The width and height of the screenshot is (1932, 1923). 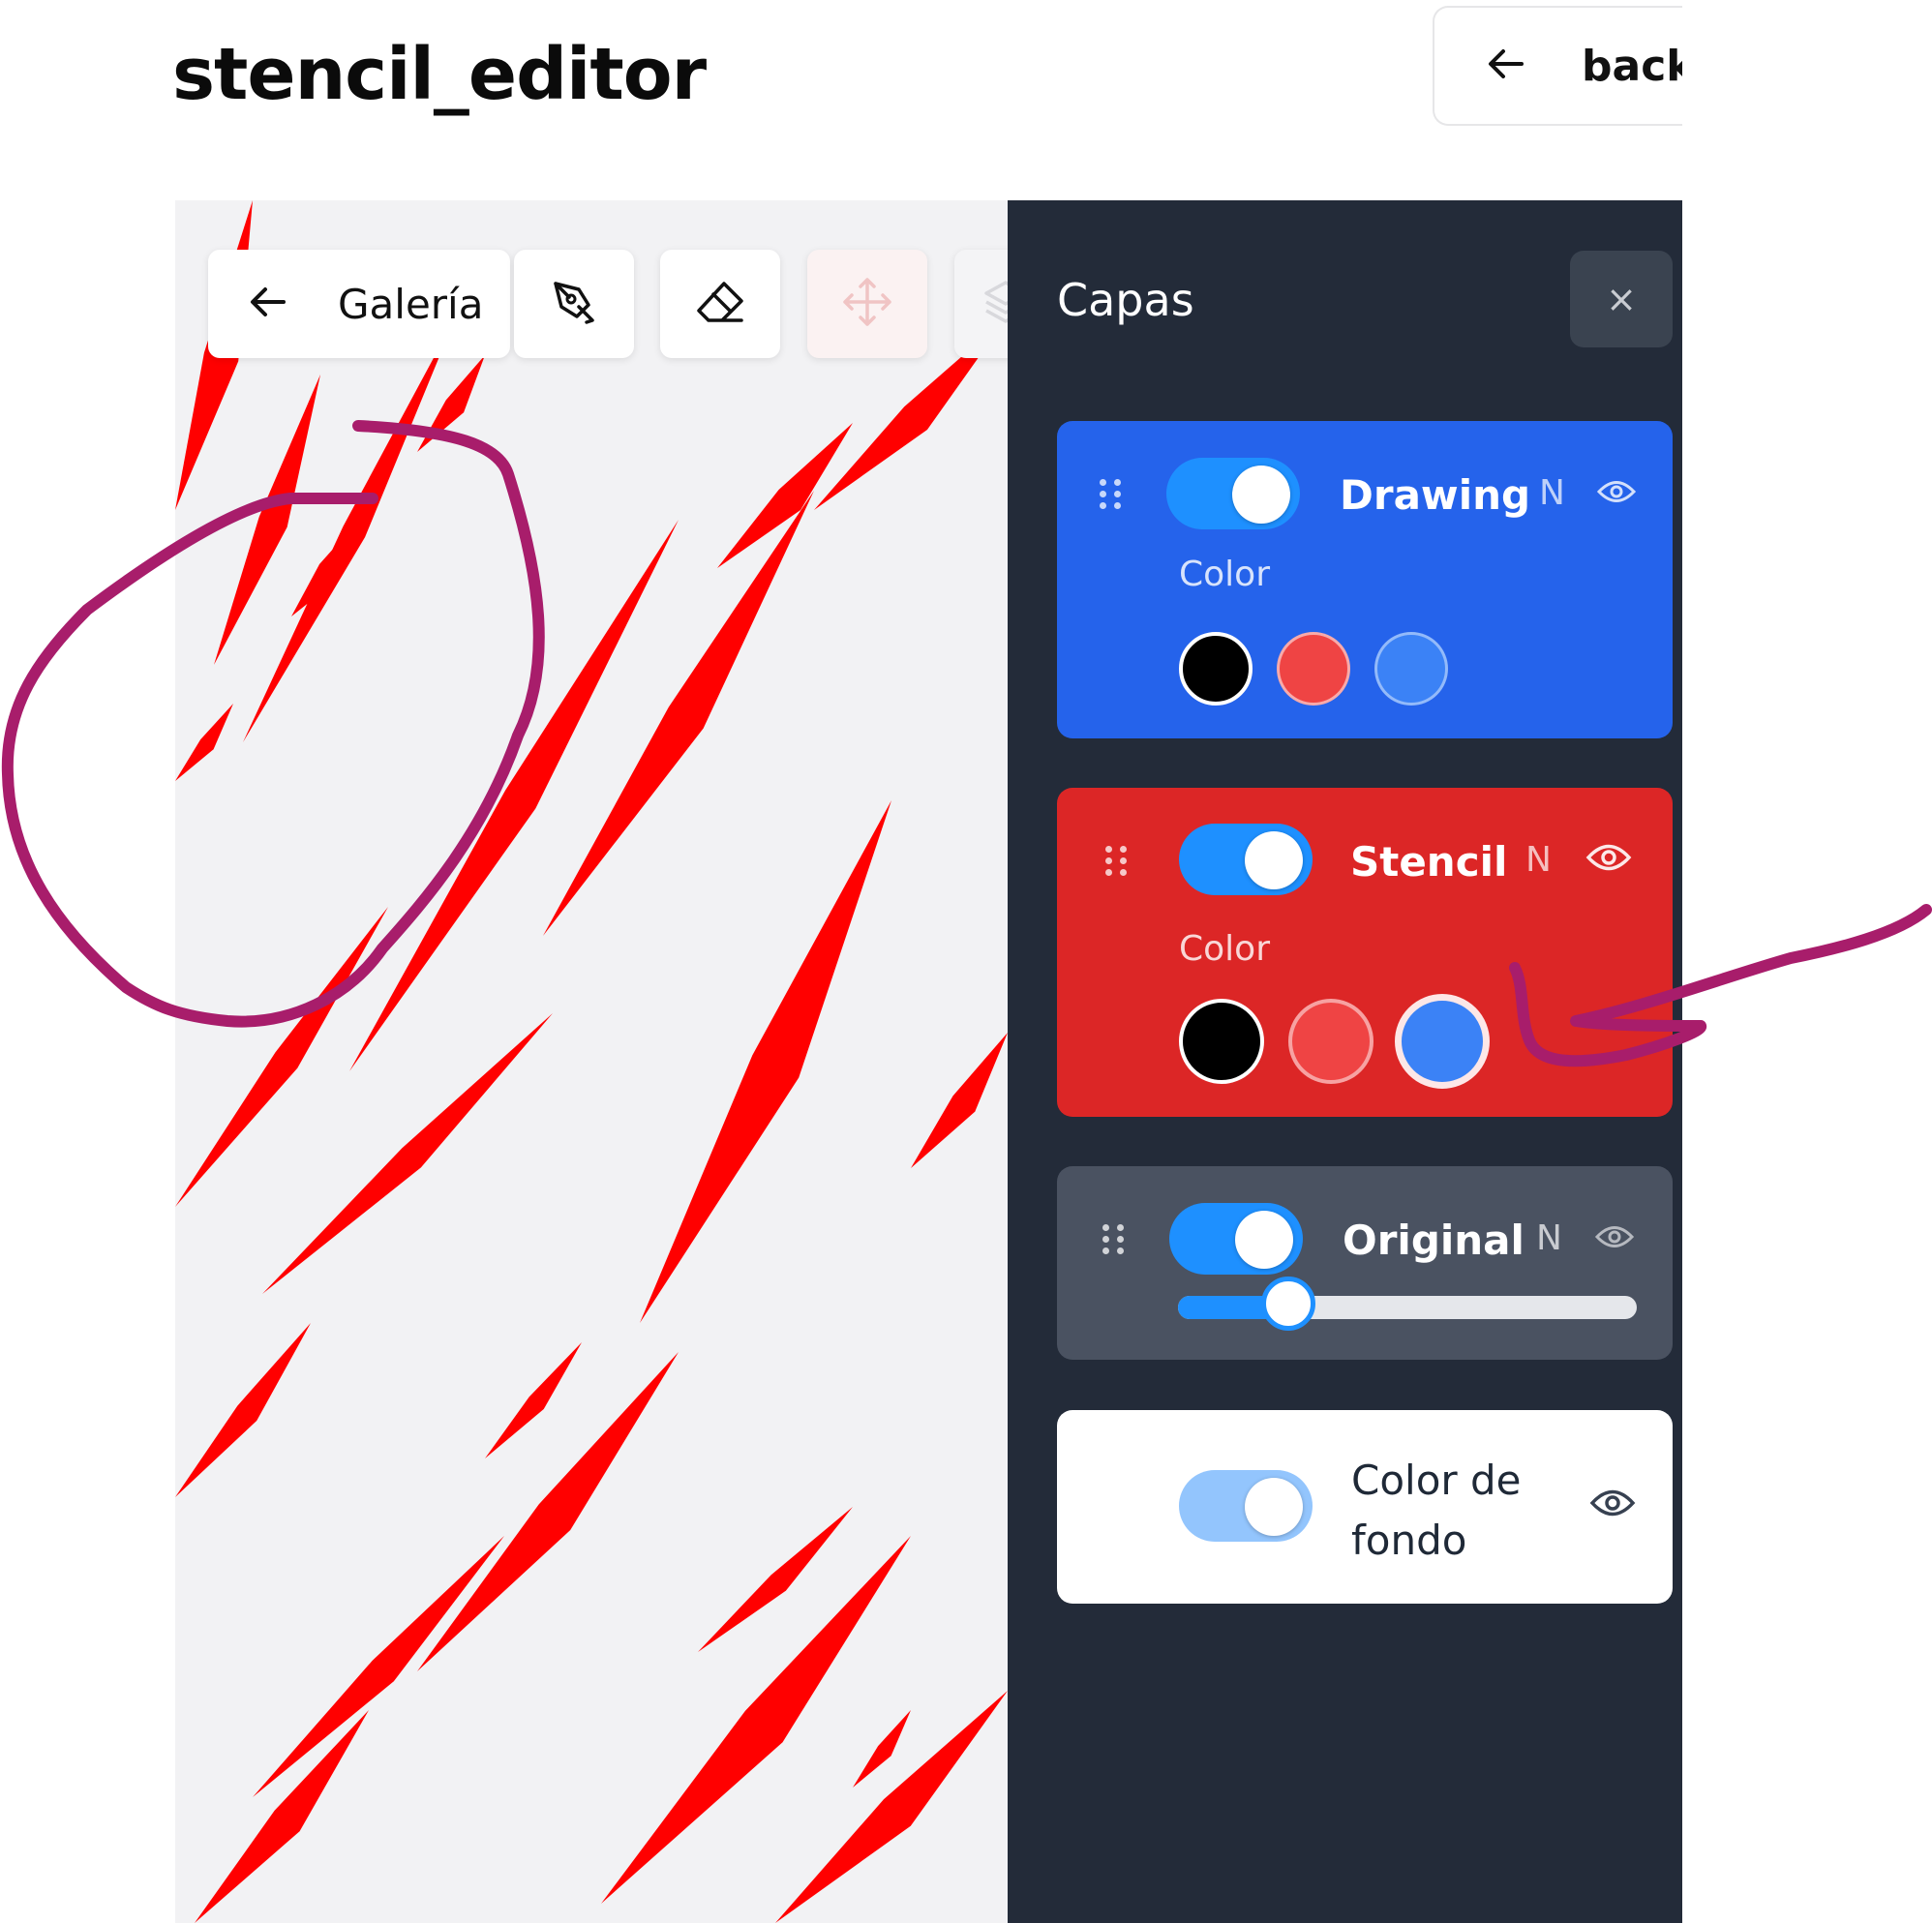 What do you see at coordinates (1236, 1239) in the screenshot?
I see `layer-toggle-original` at bounding box center [1236, 1239].